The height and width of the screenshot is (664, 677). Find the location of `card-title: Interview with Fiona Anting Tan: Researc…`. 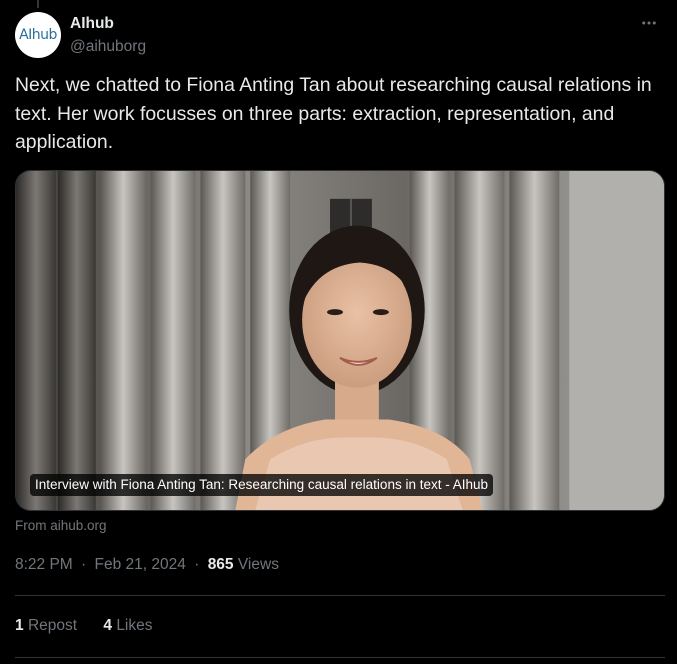

card-title: Interview with Fiona Anting Tan: Researc… is located at coordinates (262, 485).